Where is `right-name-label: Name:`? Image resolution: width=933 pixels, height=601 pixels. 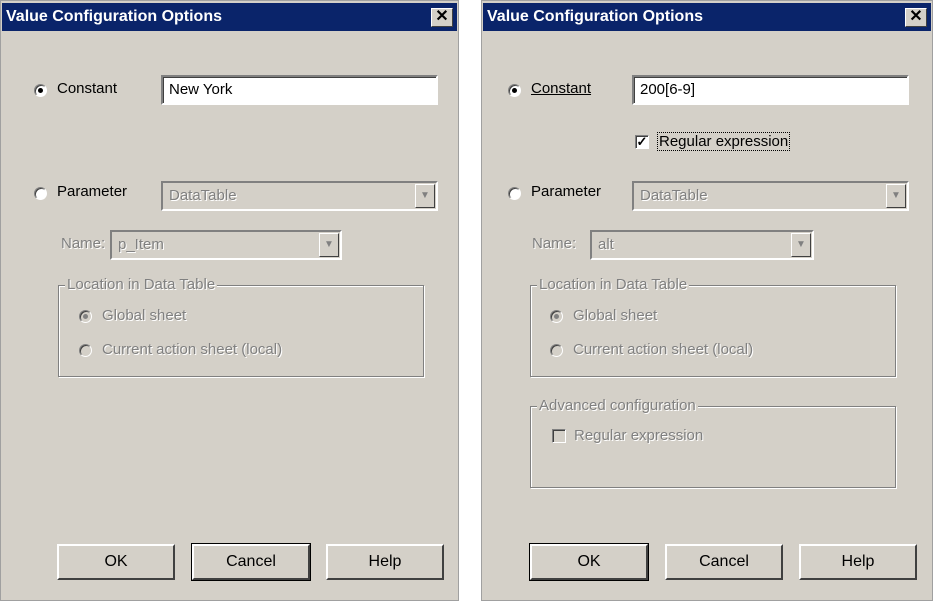 right-name-label: Name: is located at coordinates (554, 243).